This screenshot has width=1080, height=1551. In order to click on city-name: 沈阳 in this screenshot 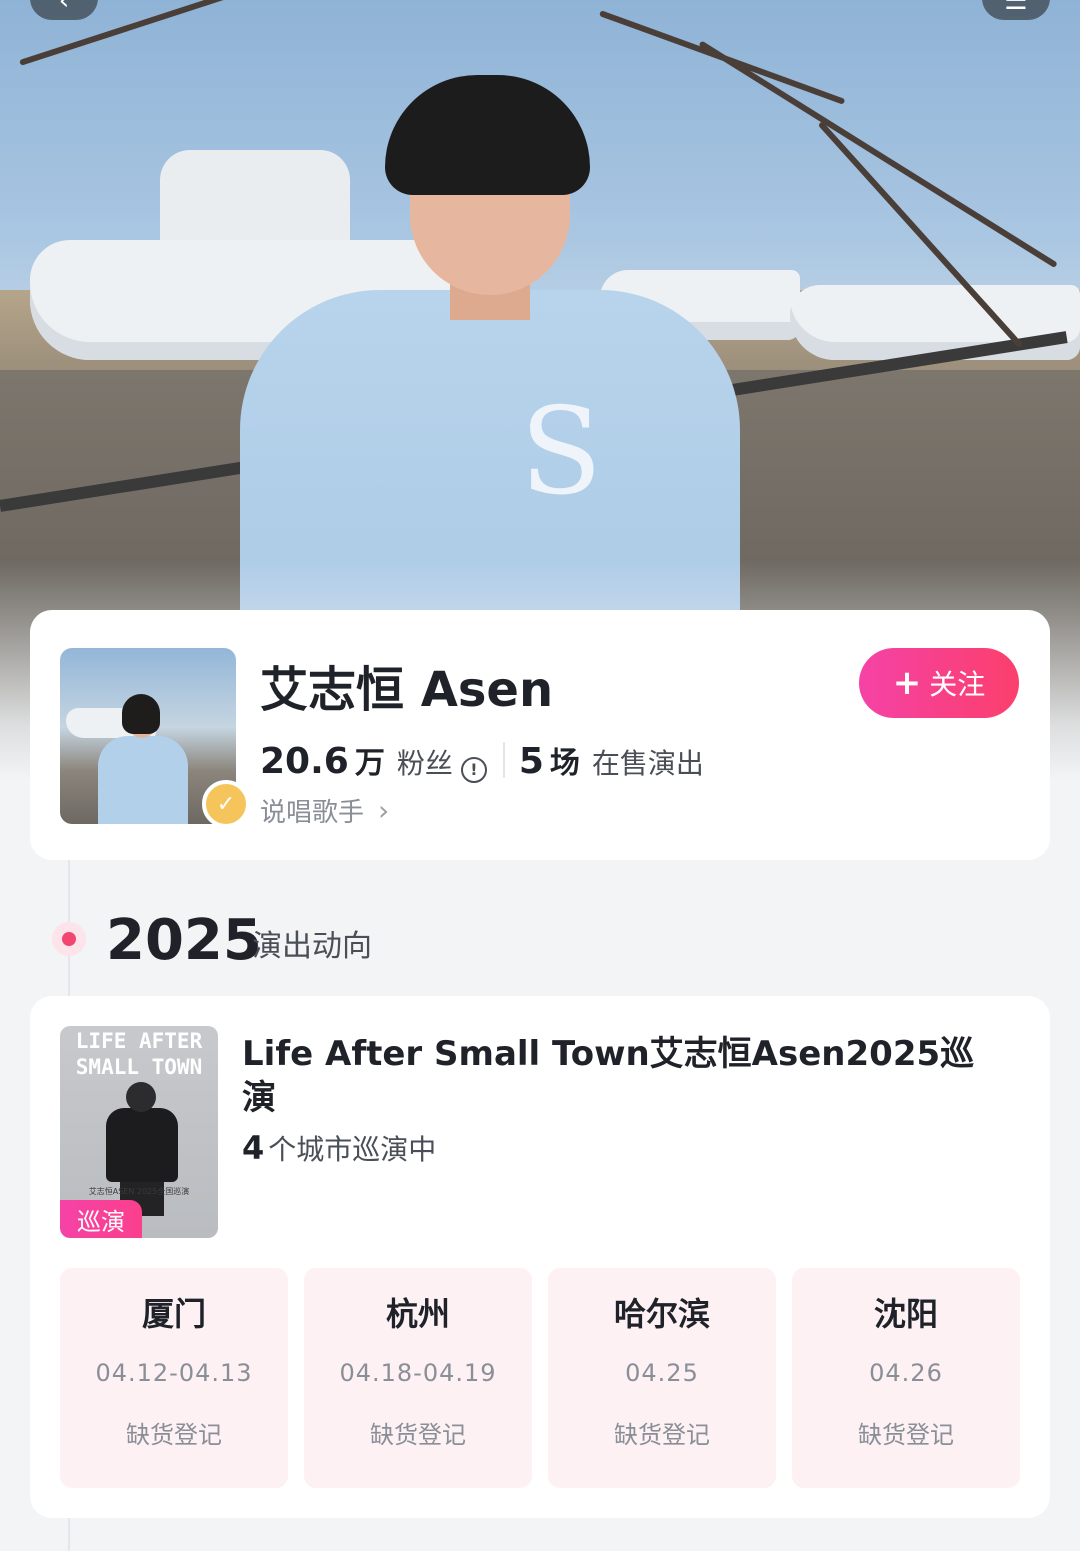, I will do `click(905, 1314)`.